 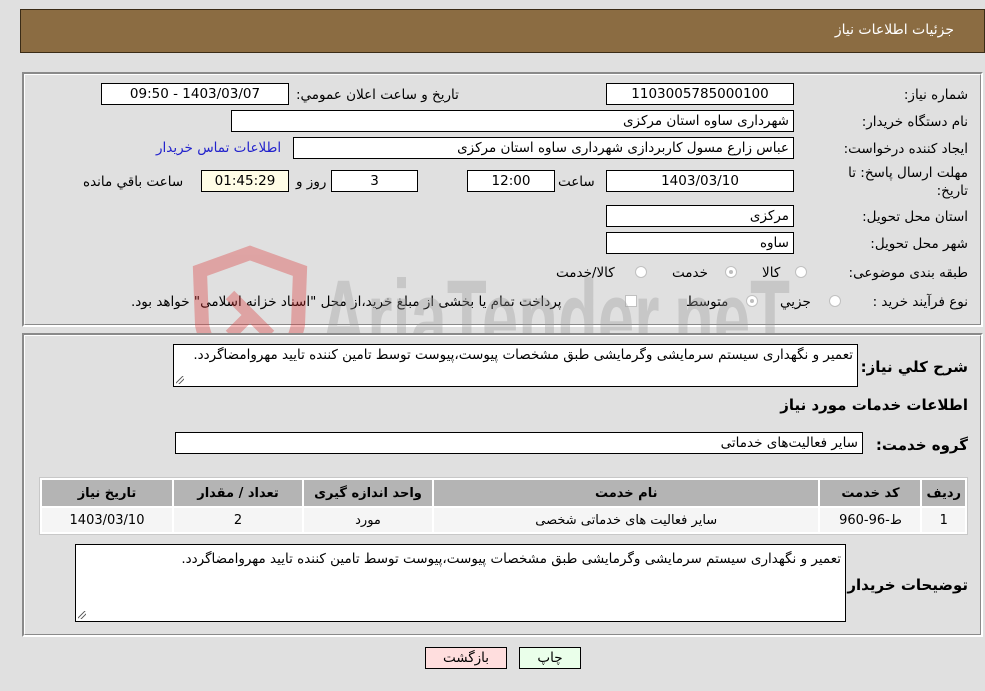 I want to click on service-group-field: ساير فعاليت‌های خدماتی, so click(x=519, y=443).